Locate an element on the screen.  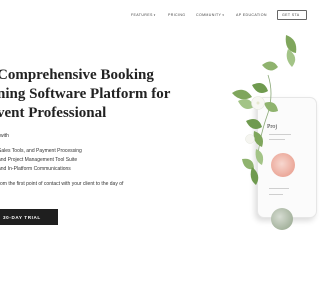
hero-headline-line: ning Software Platform for is located at coordinates (85, 94).